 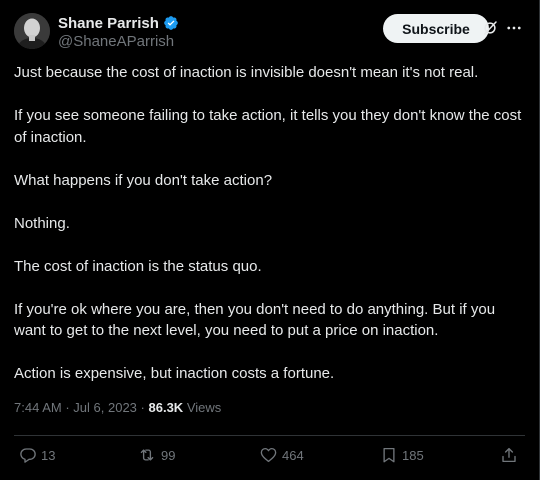 What do you see at coordinates (166, 407) in the screenshot?
I see `views-count: 86.3K` at bounding box center [166, 407].